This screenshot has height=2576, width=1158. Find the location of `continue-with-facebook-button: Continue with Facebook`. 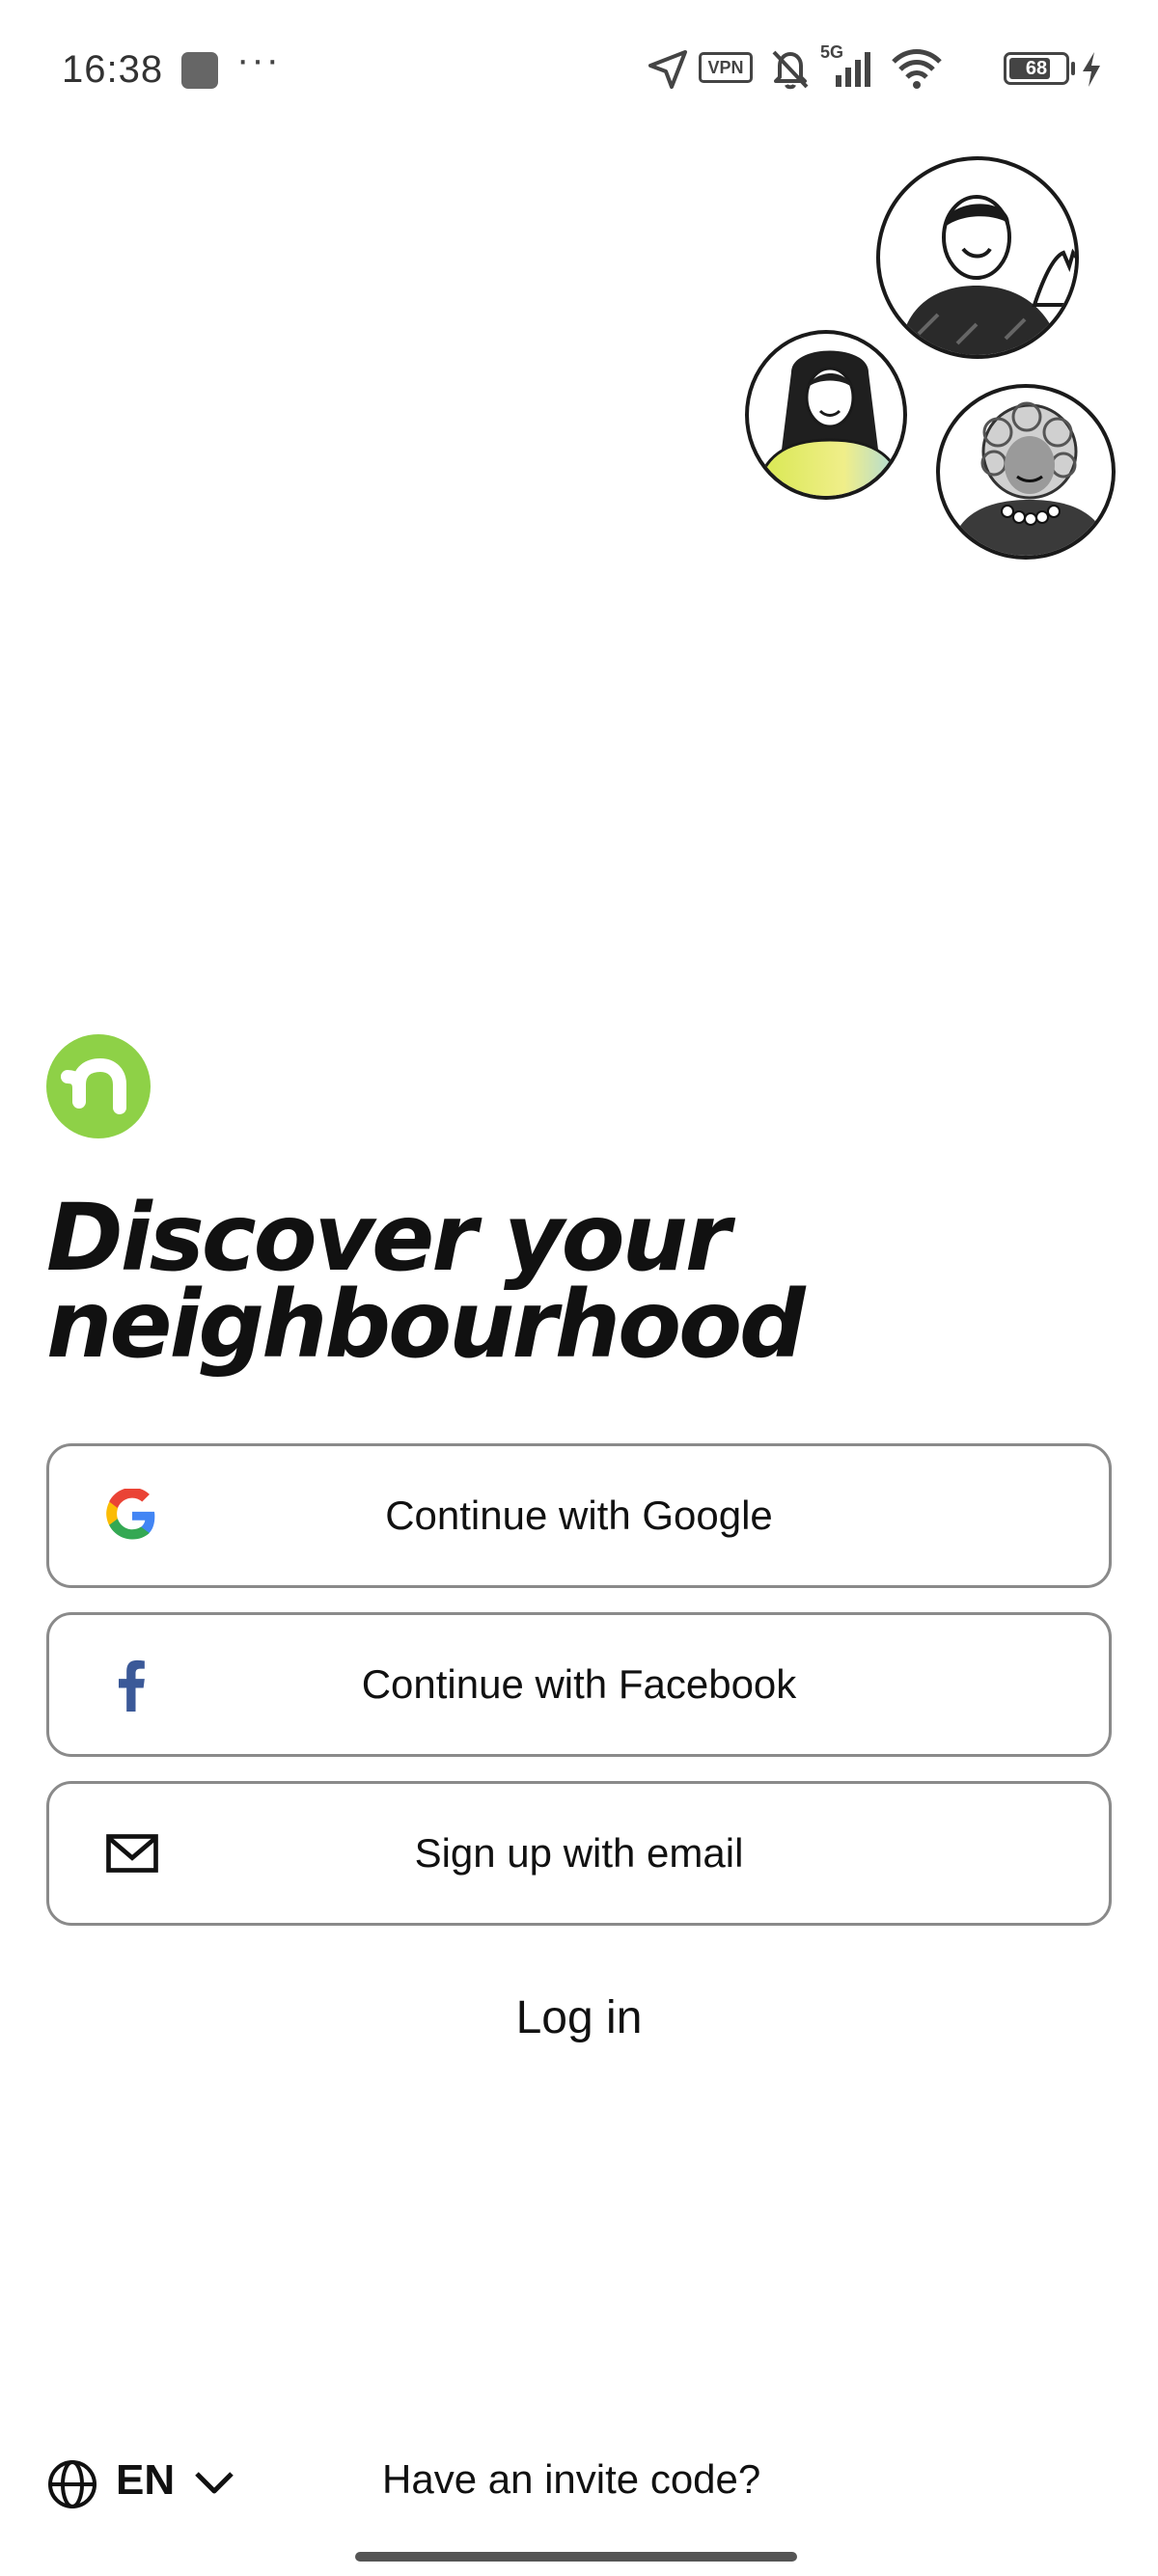

continue-with-facebook-button: Continue with Facebook is located at coordinates (579, 1685).